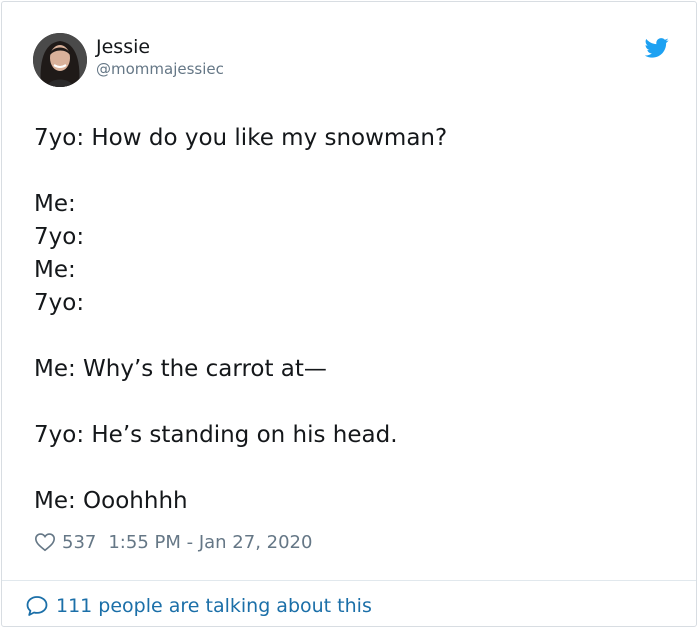 This screenshot has height=629, width=700. I want to click on avatar, so click(60, 60).